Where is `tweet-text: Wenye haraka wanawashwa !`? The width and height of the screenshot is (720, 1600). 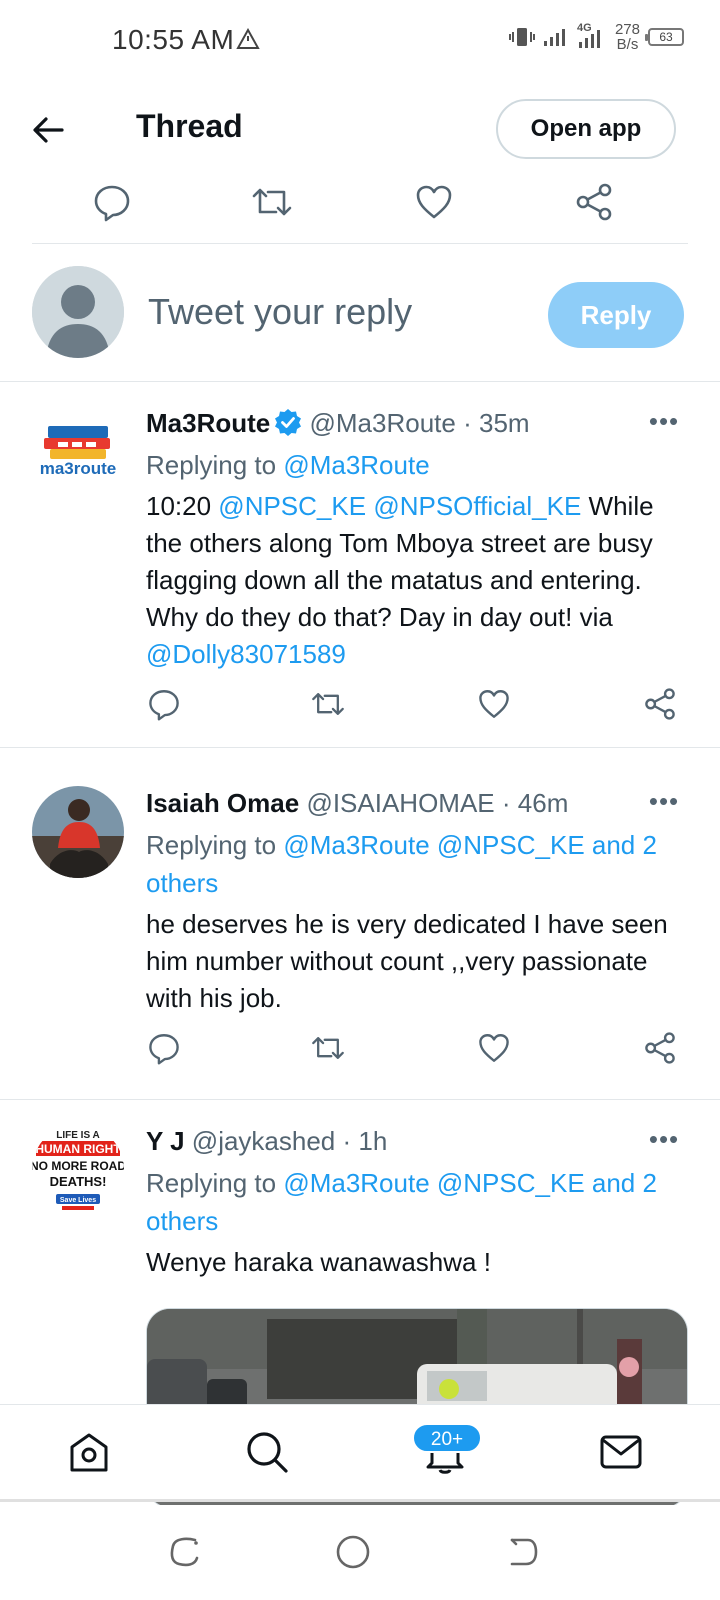 tweet-text: Wenye haraka wanawashwa ! is located at coordinates (318, 1262).